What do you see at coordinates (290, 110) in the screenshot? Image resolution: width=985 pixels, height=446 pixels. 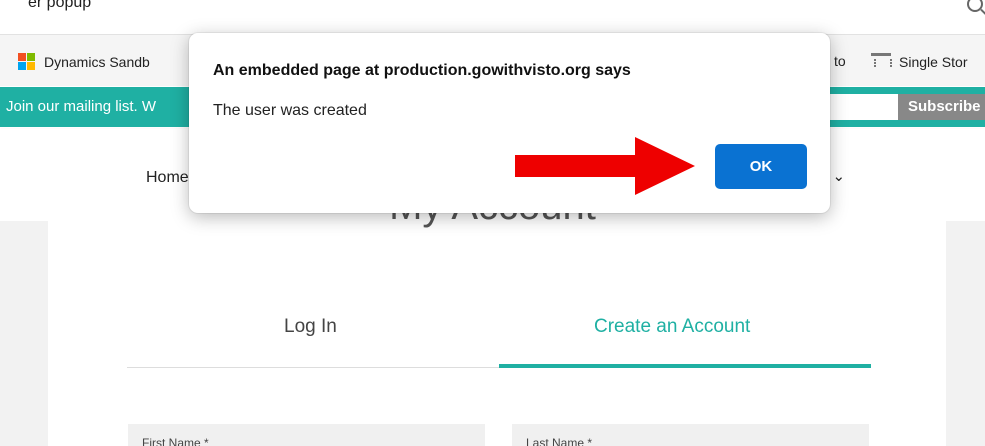 I see `dialog-message: The user was created` at bounding box center [290, 110].